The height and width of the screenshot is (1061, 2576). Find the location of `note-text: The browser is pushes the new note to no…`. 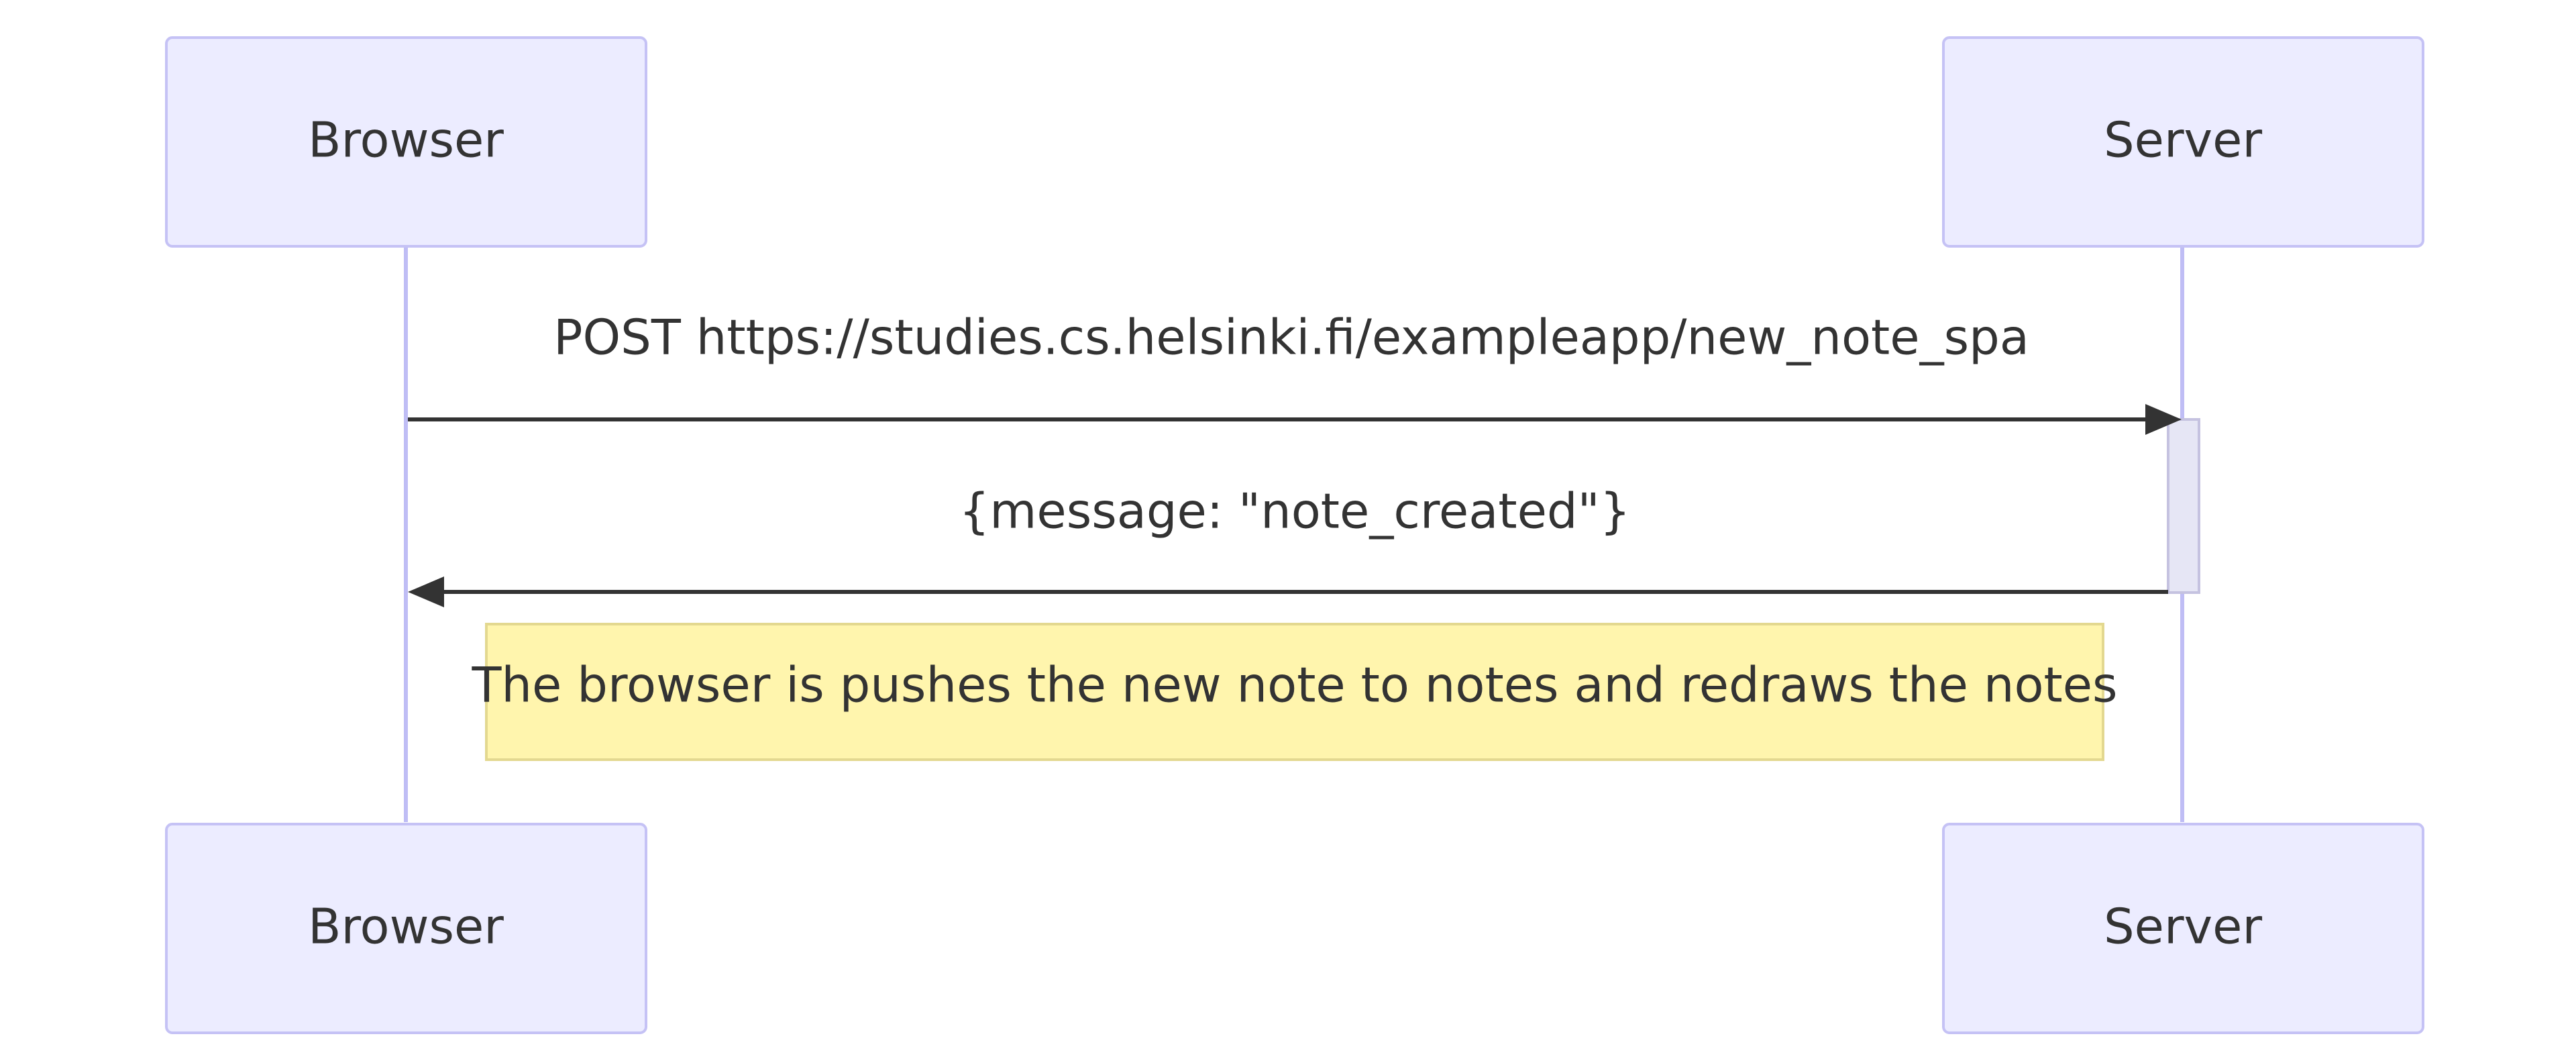

note-text: The browser is pushes the new note to no… is located at coordinates (1294, 685).